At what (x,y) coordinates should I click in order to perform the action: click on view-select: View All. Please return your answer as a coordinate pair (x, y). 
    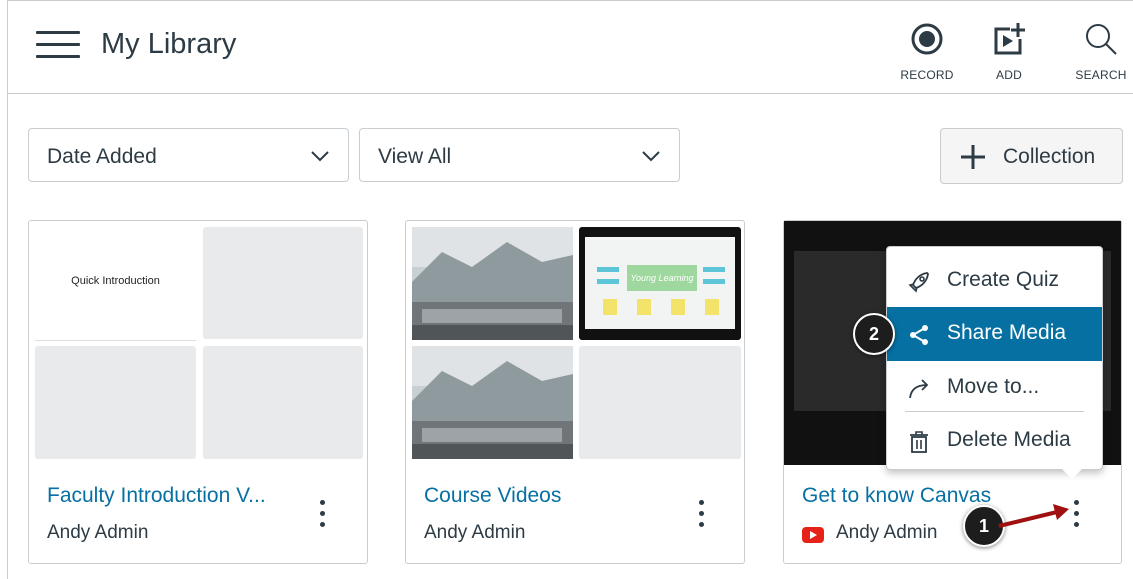
    Looking at the image, I should click on (519, 155).